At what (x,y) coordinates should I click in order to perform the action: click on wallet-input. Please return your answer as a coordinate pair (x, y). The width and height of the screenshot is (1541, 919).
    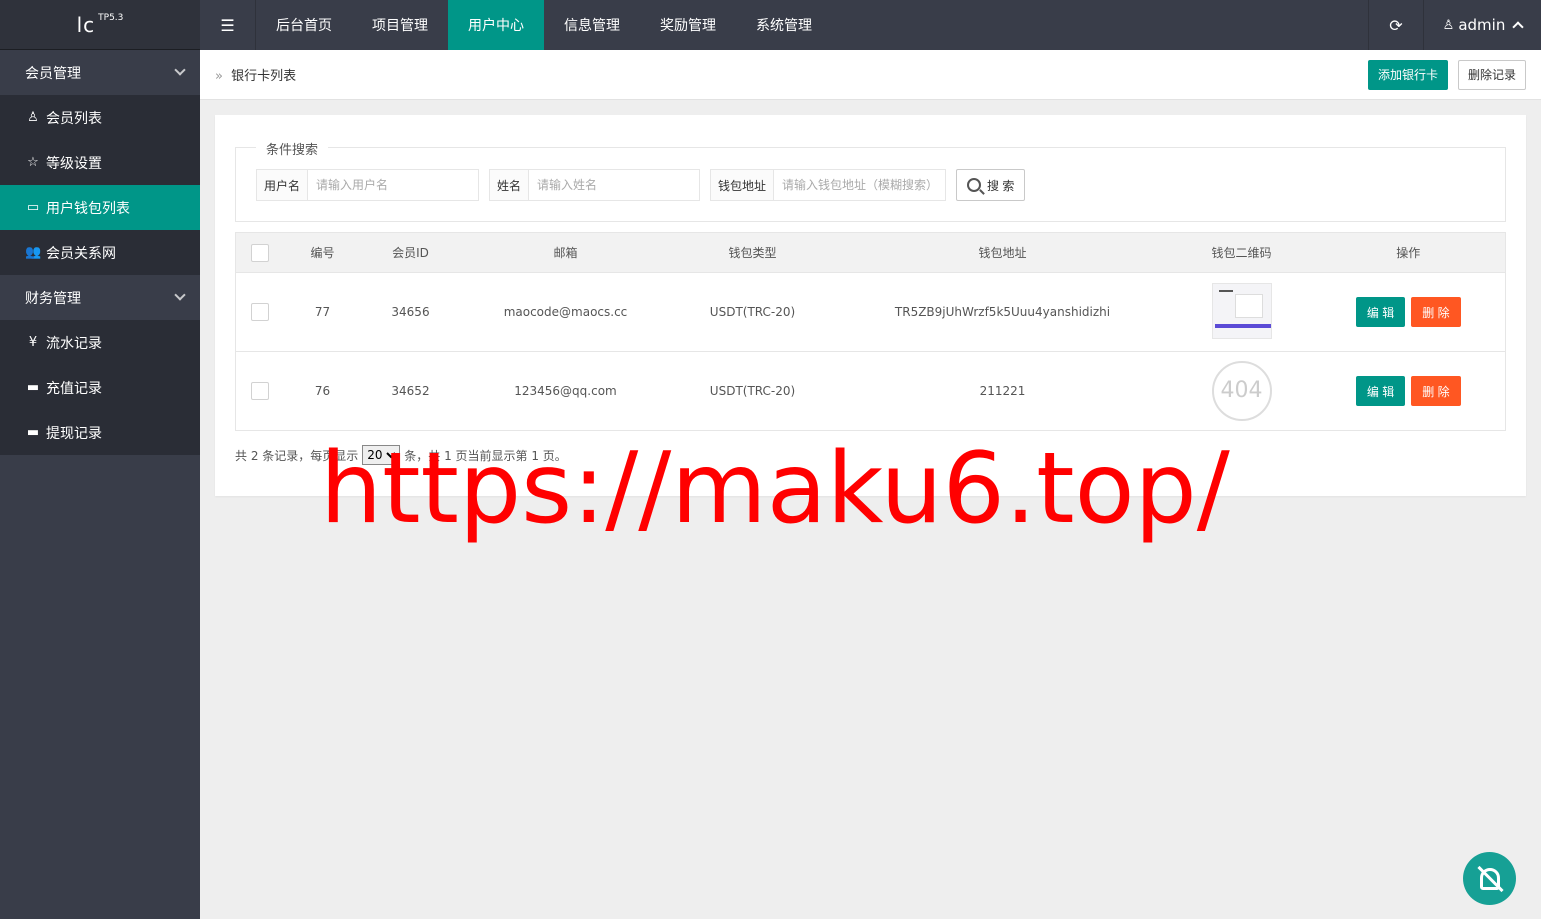
    Looking at the image, I should click on (858, 185).